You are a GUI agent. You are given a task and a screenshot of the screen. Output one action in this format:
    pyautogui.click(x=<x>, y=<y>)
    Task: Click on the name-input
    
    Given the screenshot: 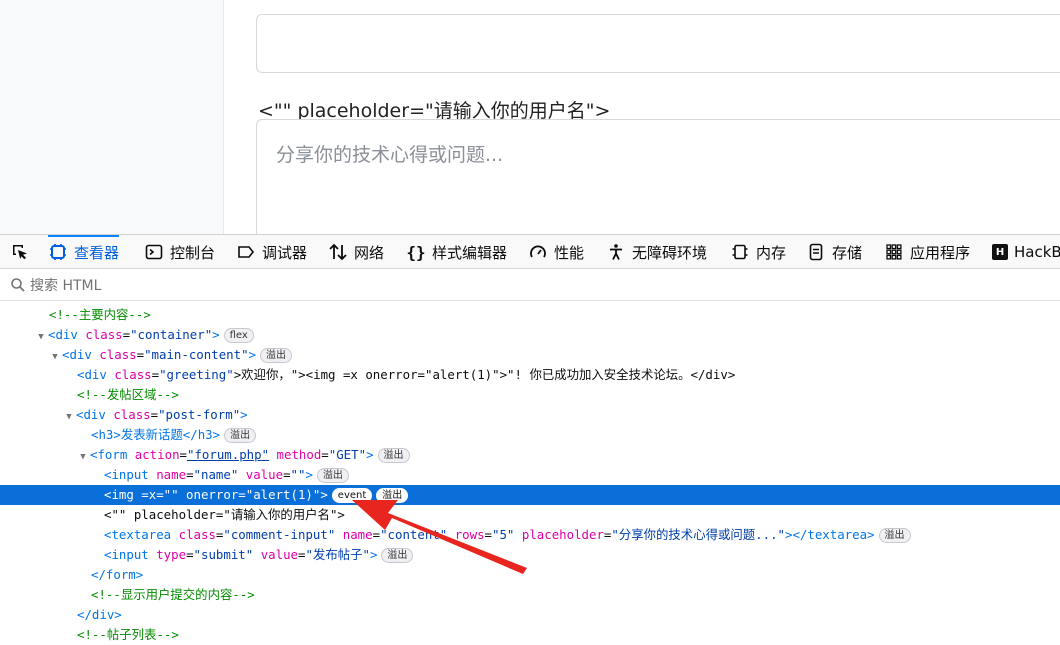 What is the action you would take?
    pyautogui.click(x=658, y=43)
    